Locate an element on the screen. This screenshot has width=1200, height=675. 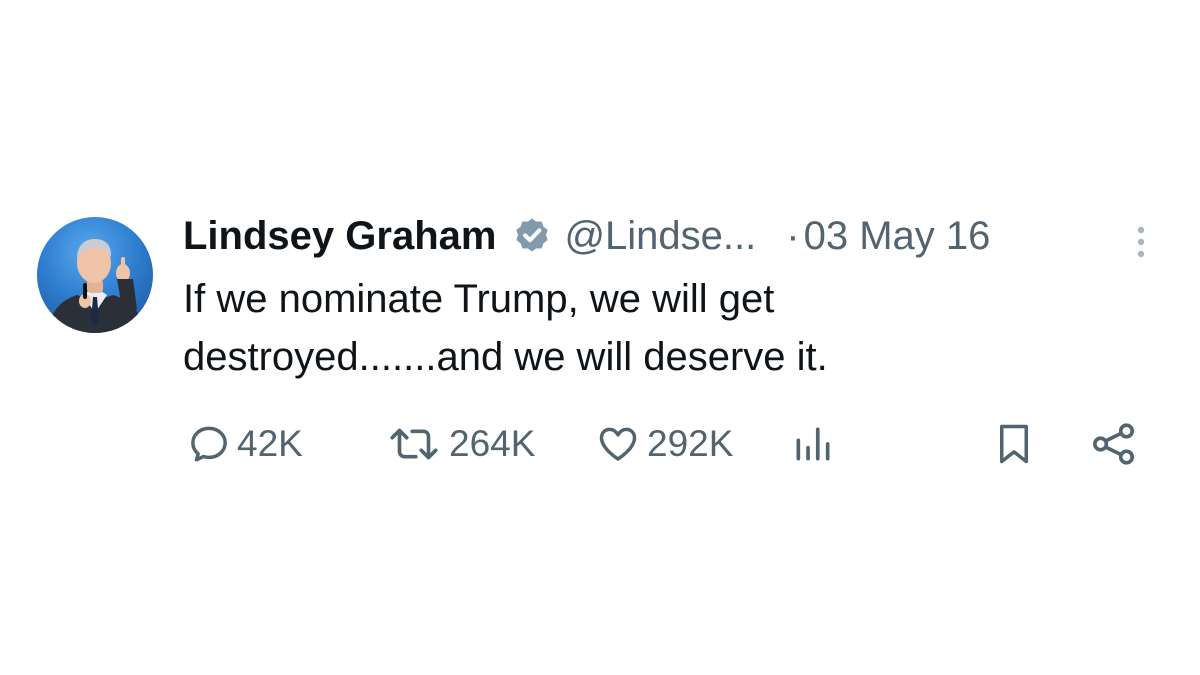
share-button is located at coordinates (1114, 444).